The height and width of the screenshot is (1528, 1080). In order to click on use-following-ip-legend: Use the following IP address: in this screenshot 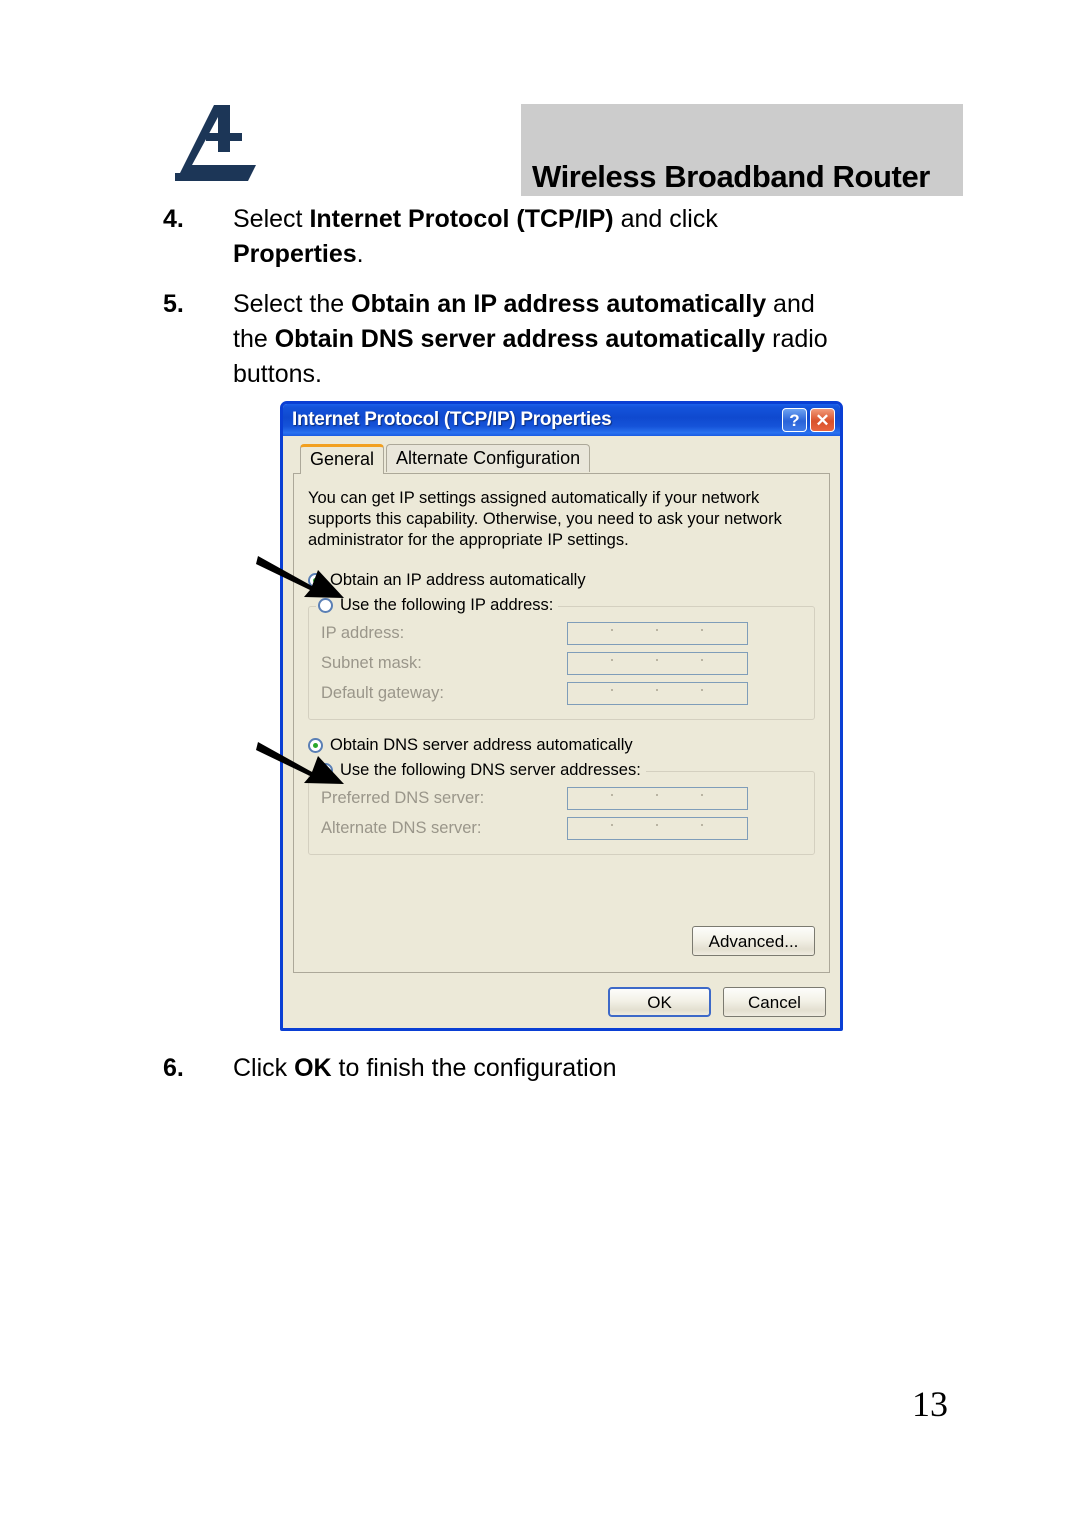, I will do `click(437, 605)`.